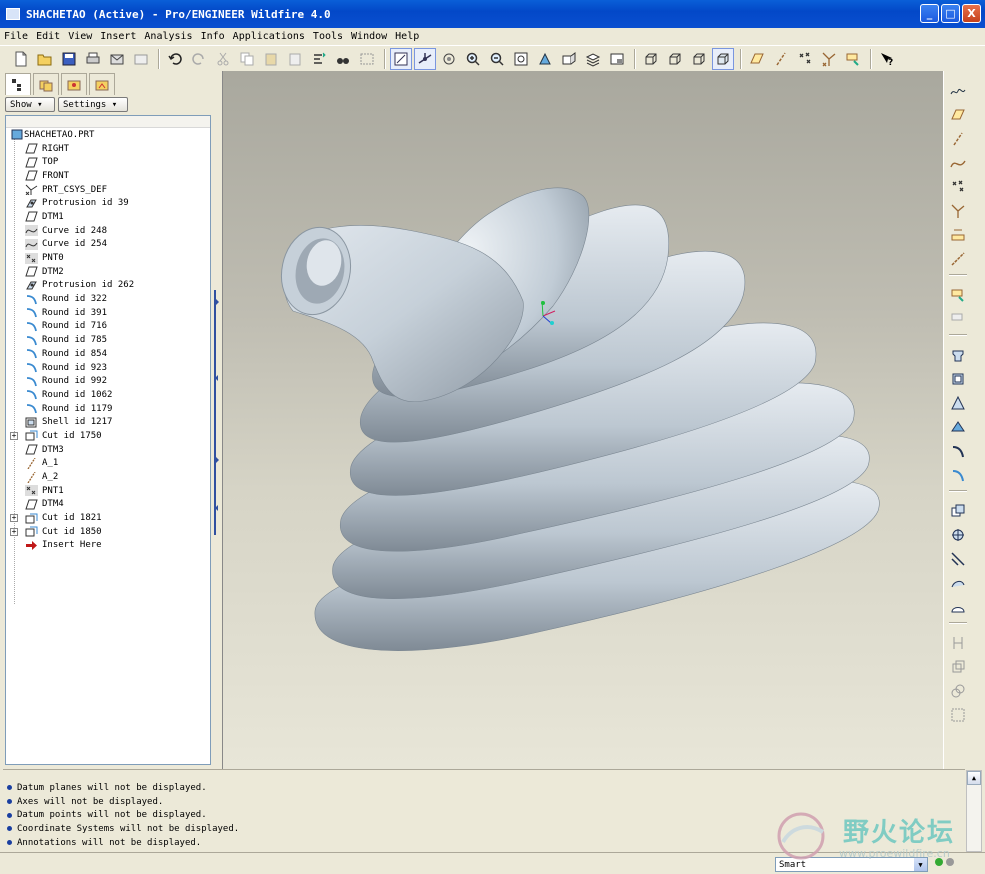 The width and height of the screenshot is (985, 874). I want to click on spin-center-icon, so click(425, 58).